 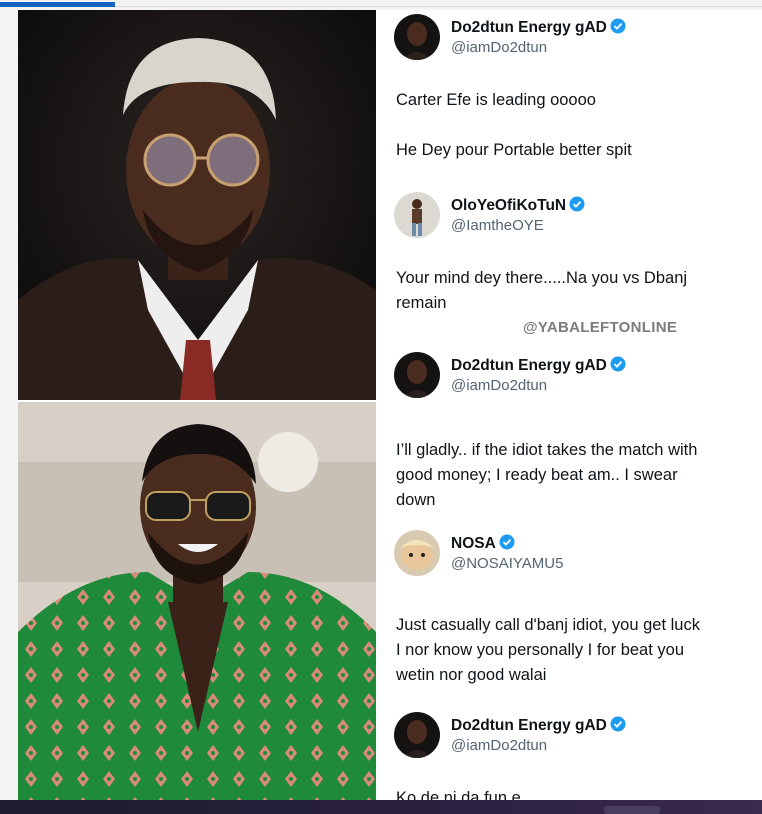 What do you see at coordinates (632, 810) in the screenshot?
I see `taskbar-item` at bounding box center [632, 810].